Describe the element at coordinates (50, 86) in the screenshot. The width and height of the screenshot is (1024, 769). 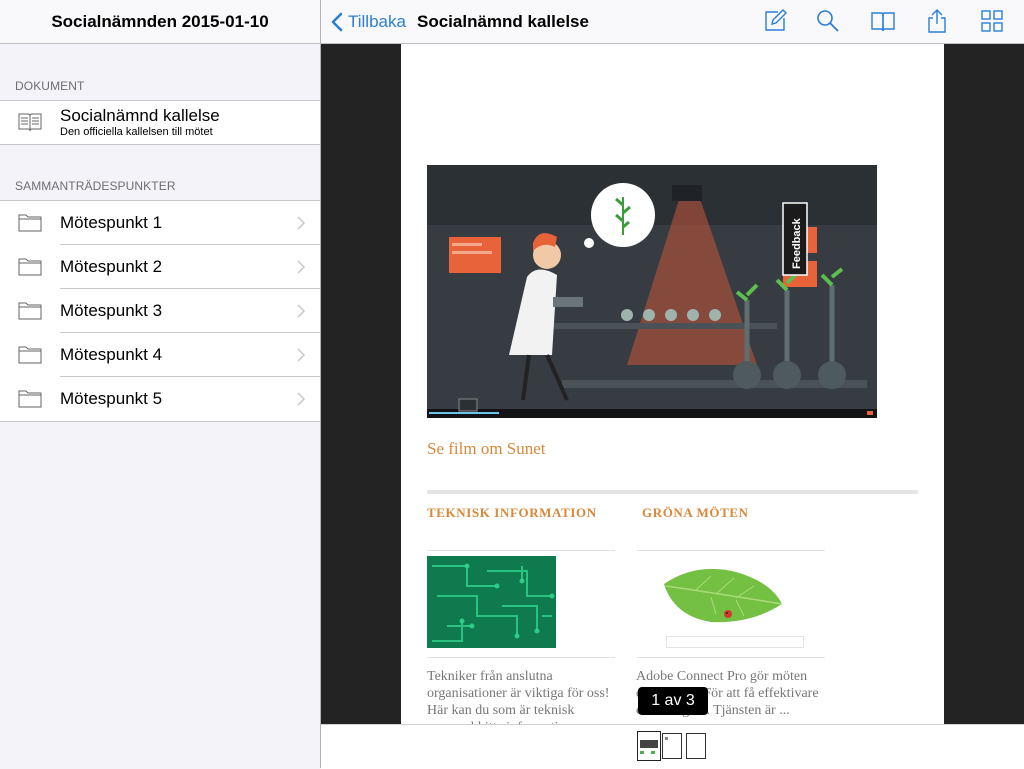
I see `documents-section-label: DOKUMENT` at that location.